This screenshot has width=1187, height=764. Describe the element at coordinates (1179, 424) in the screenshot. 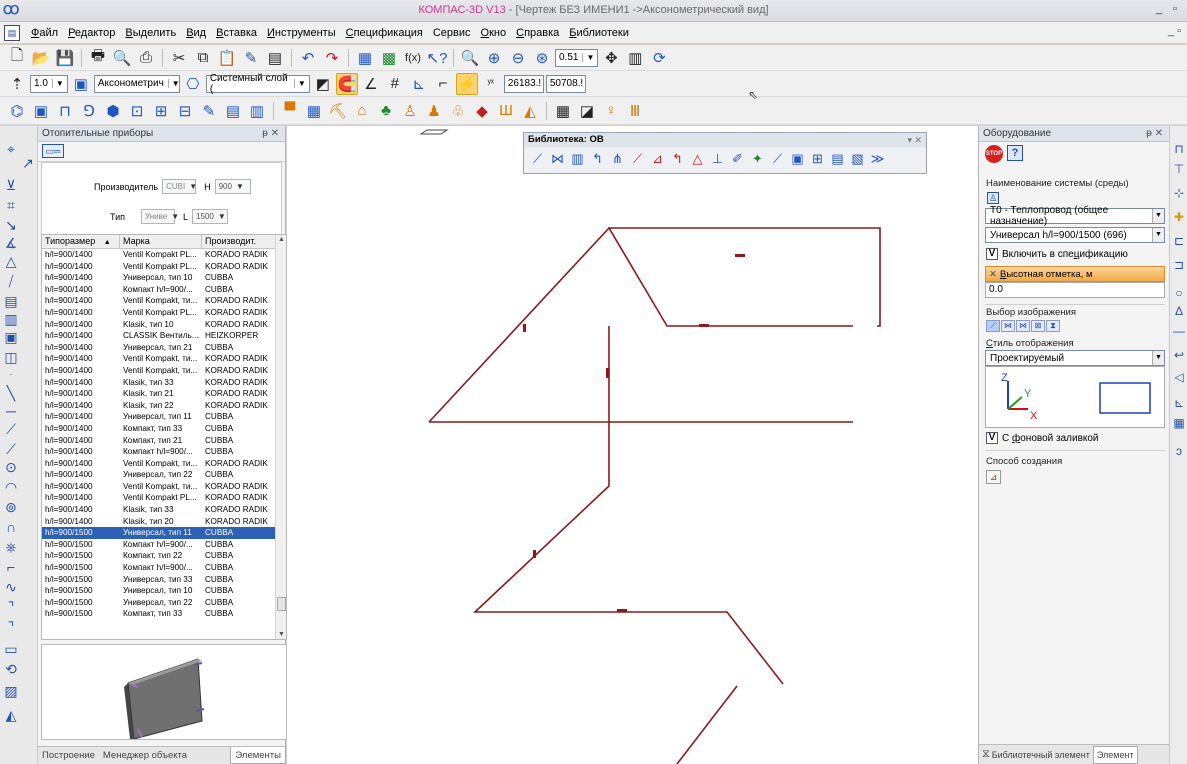

I see `rs-icon-13: ▦` at that location.